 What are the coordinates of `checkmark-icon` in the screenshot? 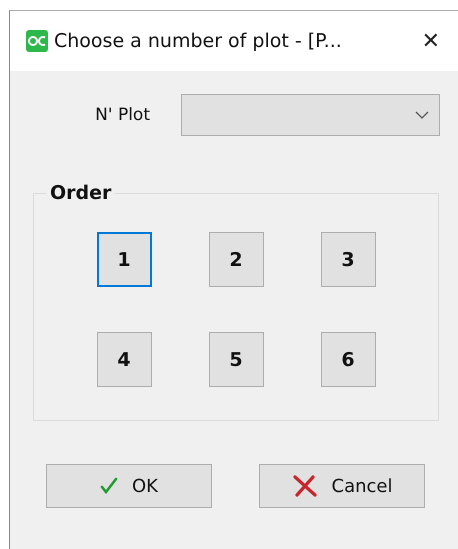 It's located at (109, 486).